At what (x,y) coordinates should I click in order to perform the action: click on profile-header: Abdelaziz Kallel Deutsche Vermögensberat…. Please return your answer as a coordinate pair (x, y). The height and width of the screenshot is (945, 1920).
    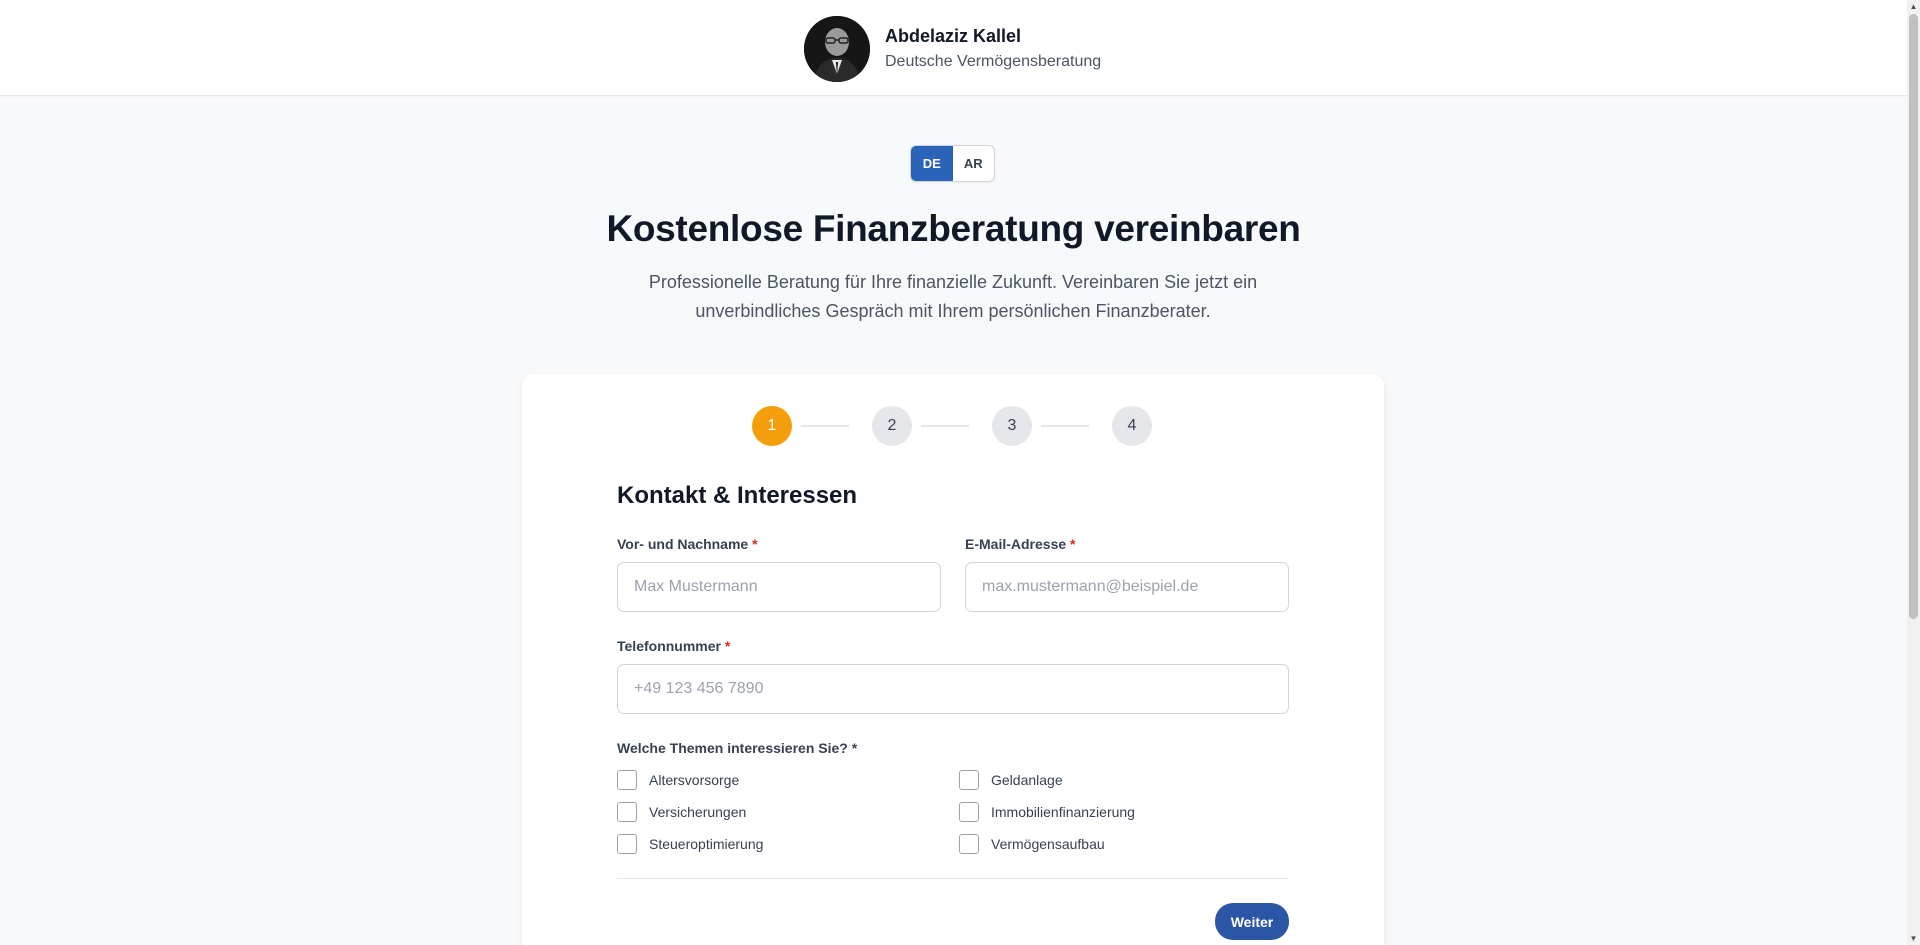
    Looking at the image, I should click on (953, 48).